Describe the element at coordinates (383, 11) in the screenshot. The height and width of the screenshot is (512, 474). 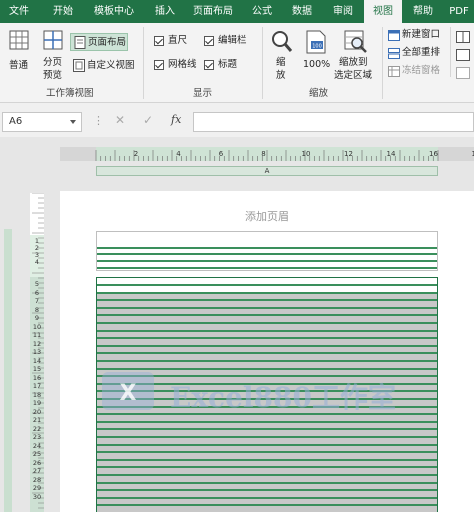
I see `tab-view: 视图` at that location.